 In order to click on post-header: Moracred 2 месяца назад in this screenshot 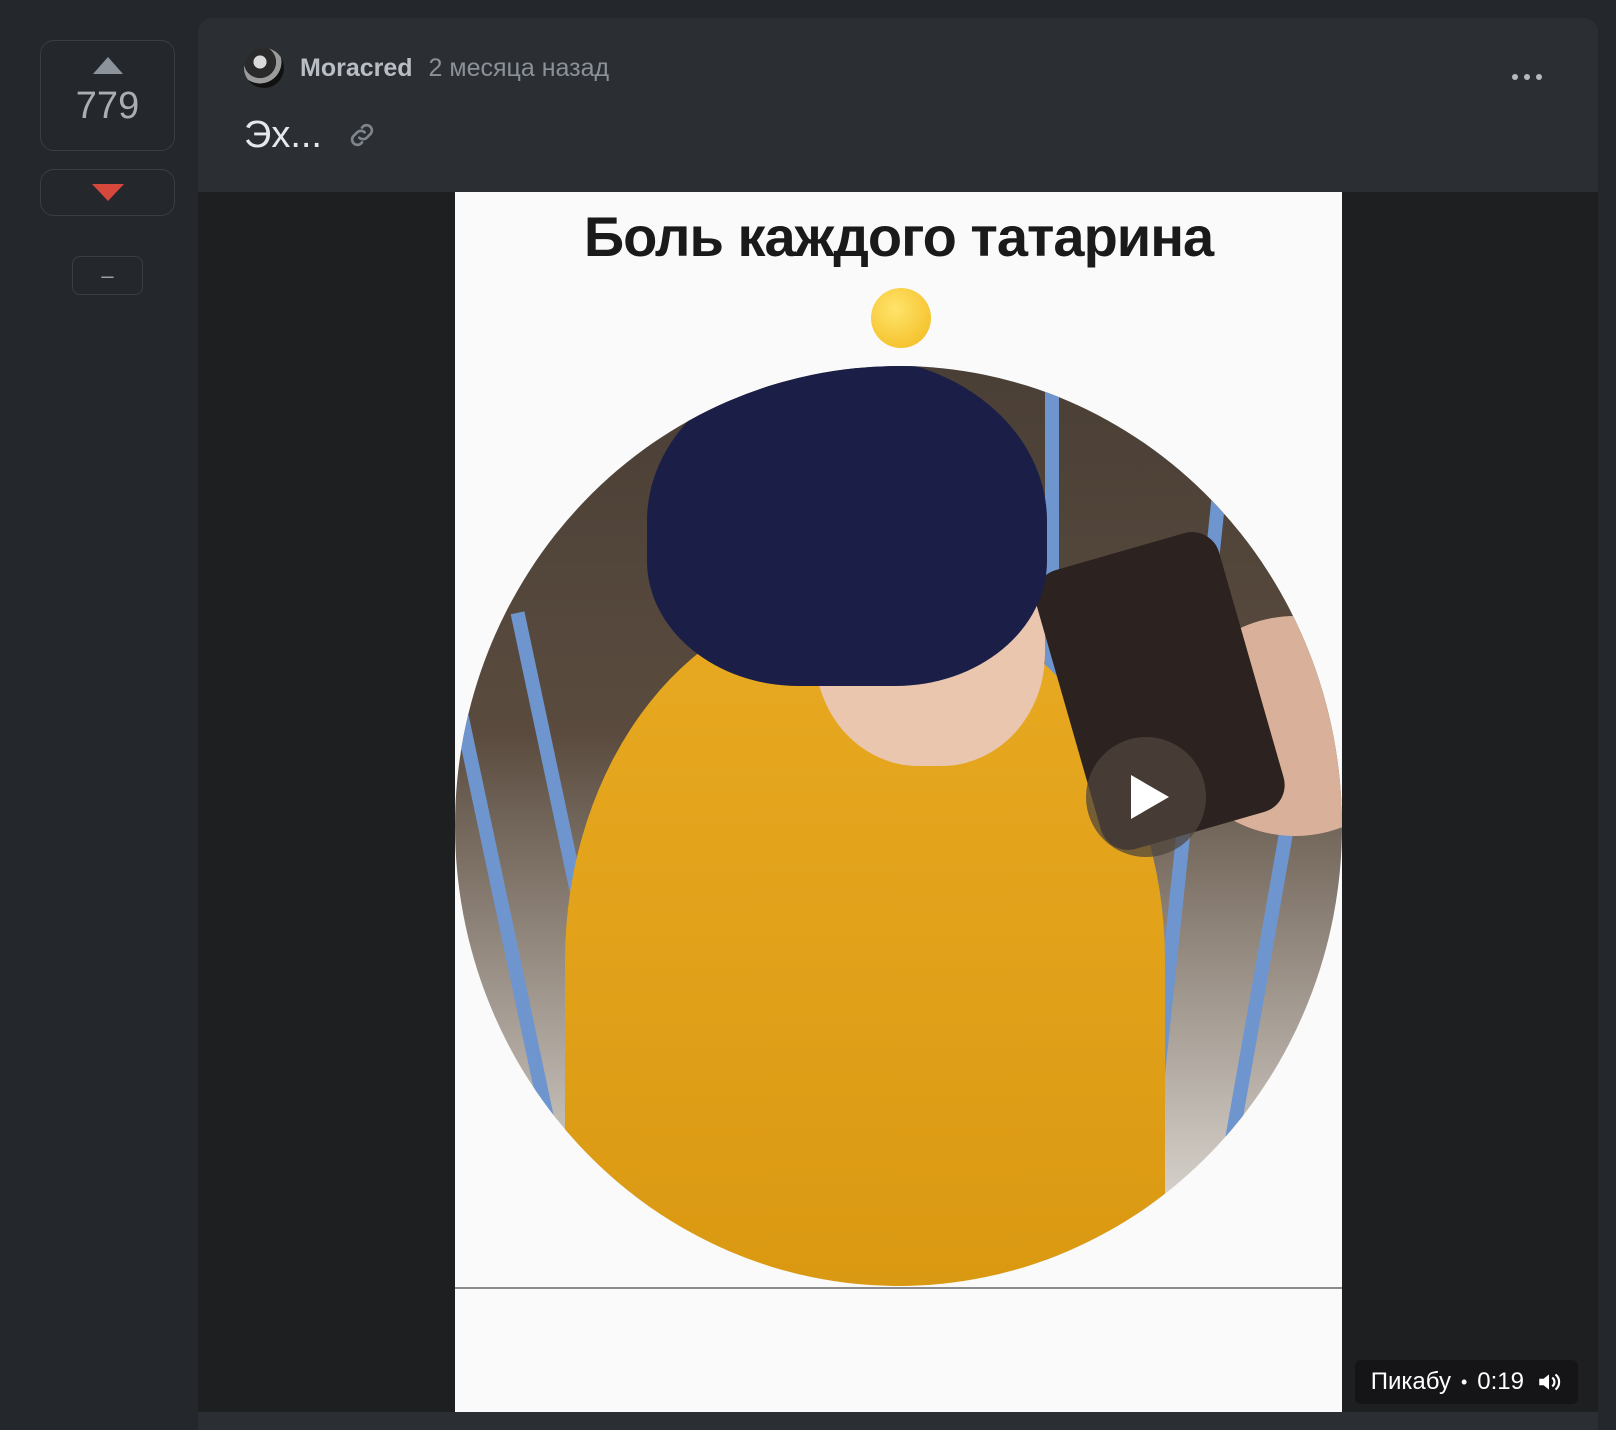, I will do `click(426, 68)`.